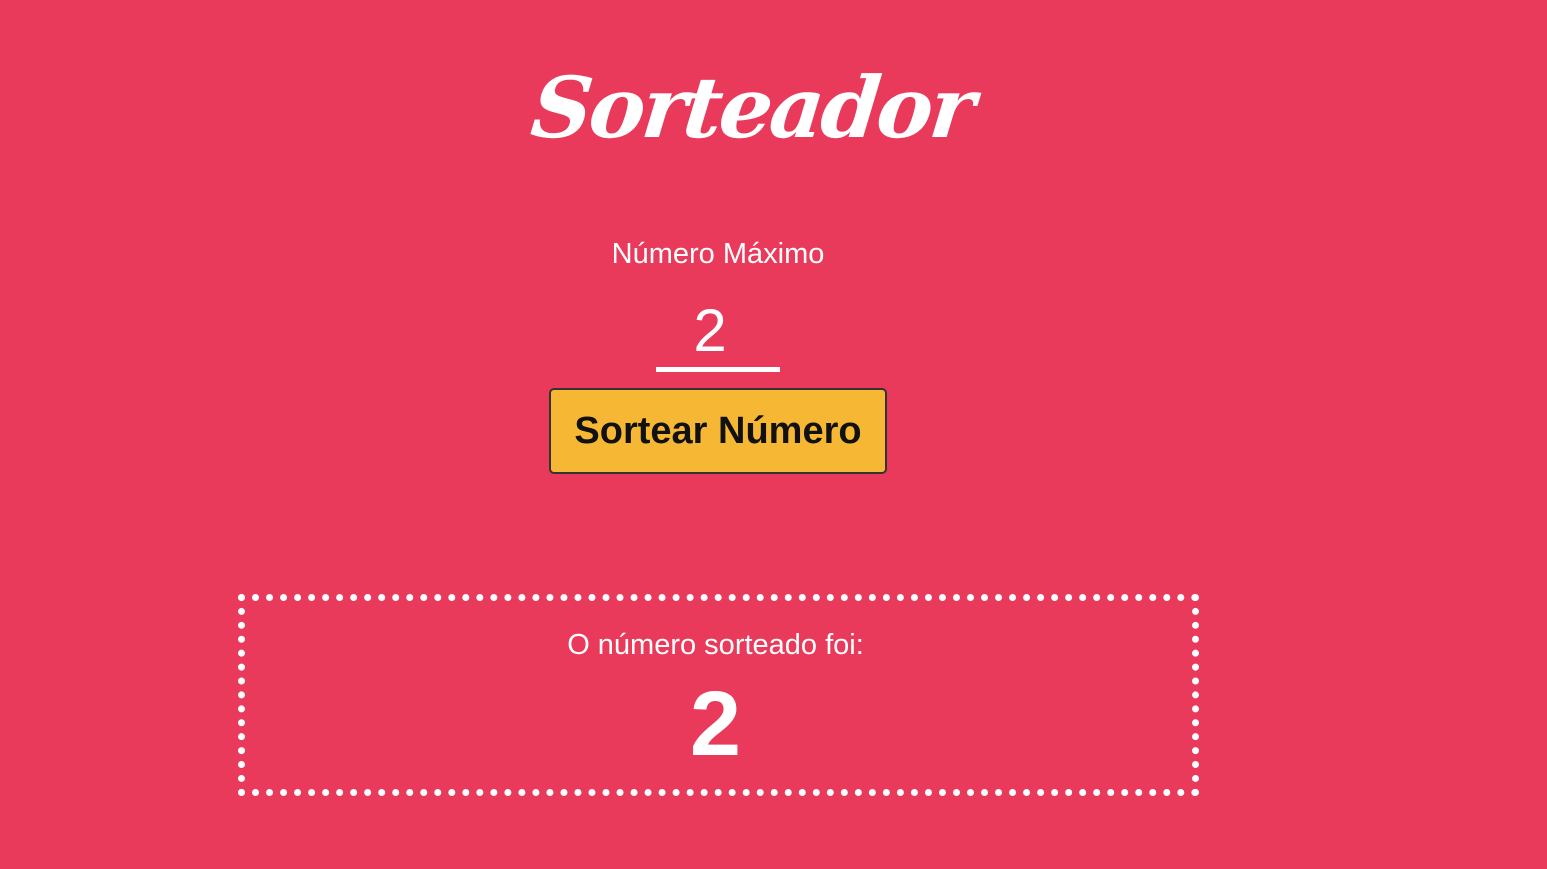 This screenshot has width=1547, height=869. What do you see at coordinates (718, 254) in the screenshot?
I see `max-number-label: Número Máximo` at bounding box center [718, 254].